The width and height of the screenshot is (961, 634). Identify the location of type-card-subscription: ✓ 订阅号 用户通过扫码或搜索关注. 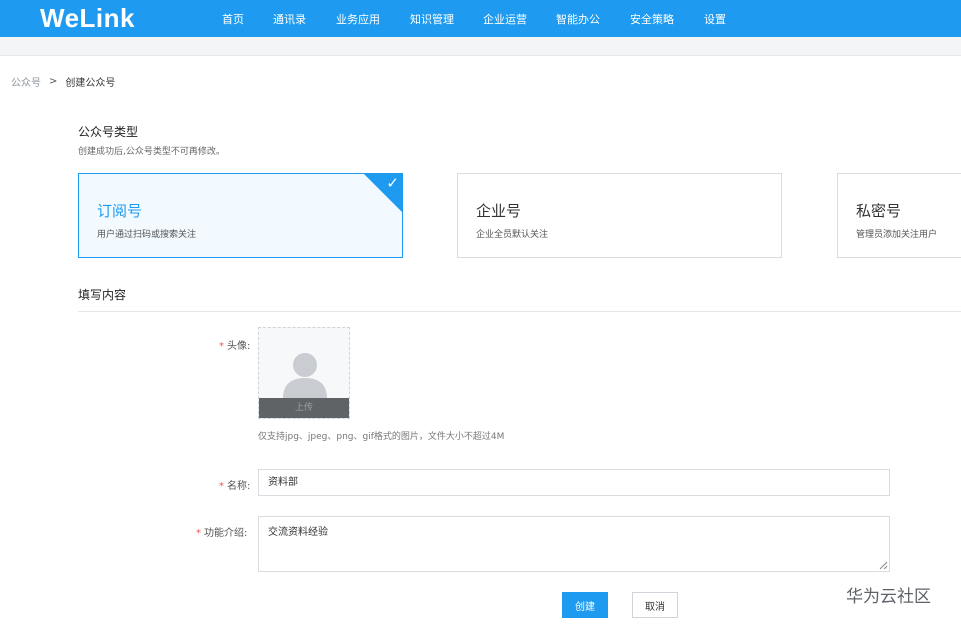
(240, 215).